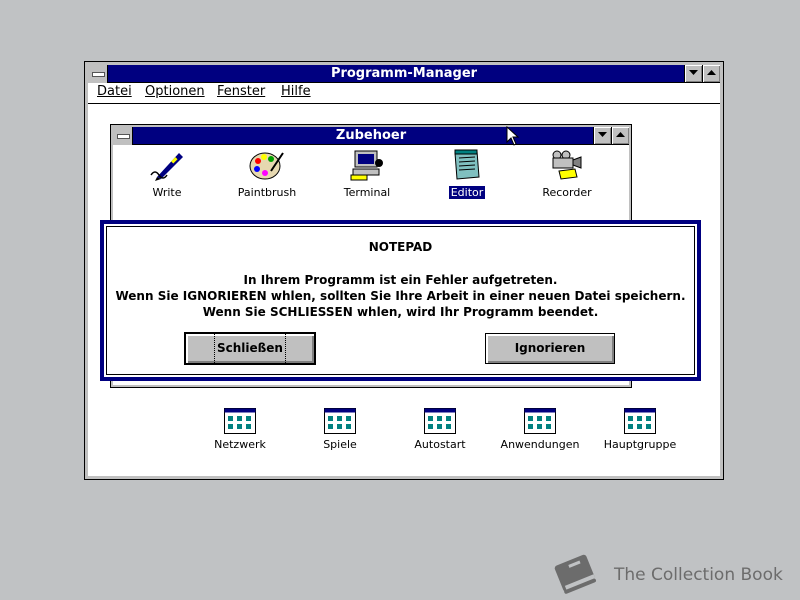 This screenshot has width=800, height=600. What do you see at coordinates (267, 165) in the screenshot?
I see `paint-palette-icon` at bounding box center [267, 165].